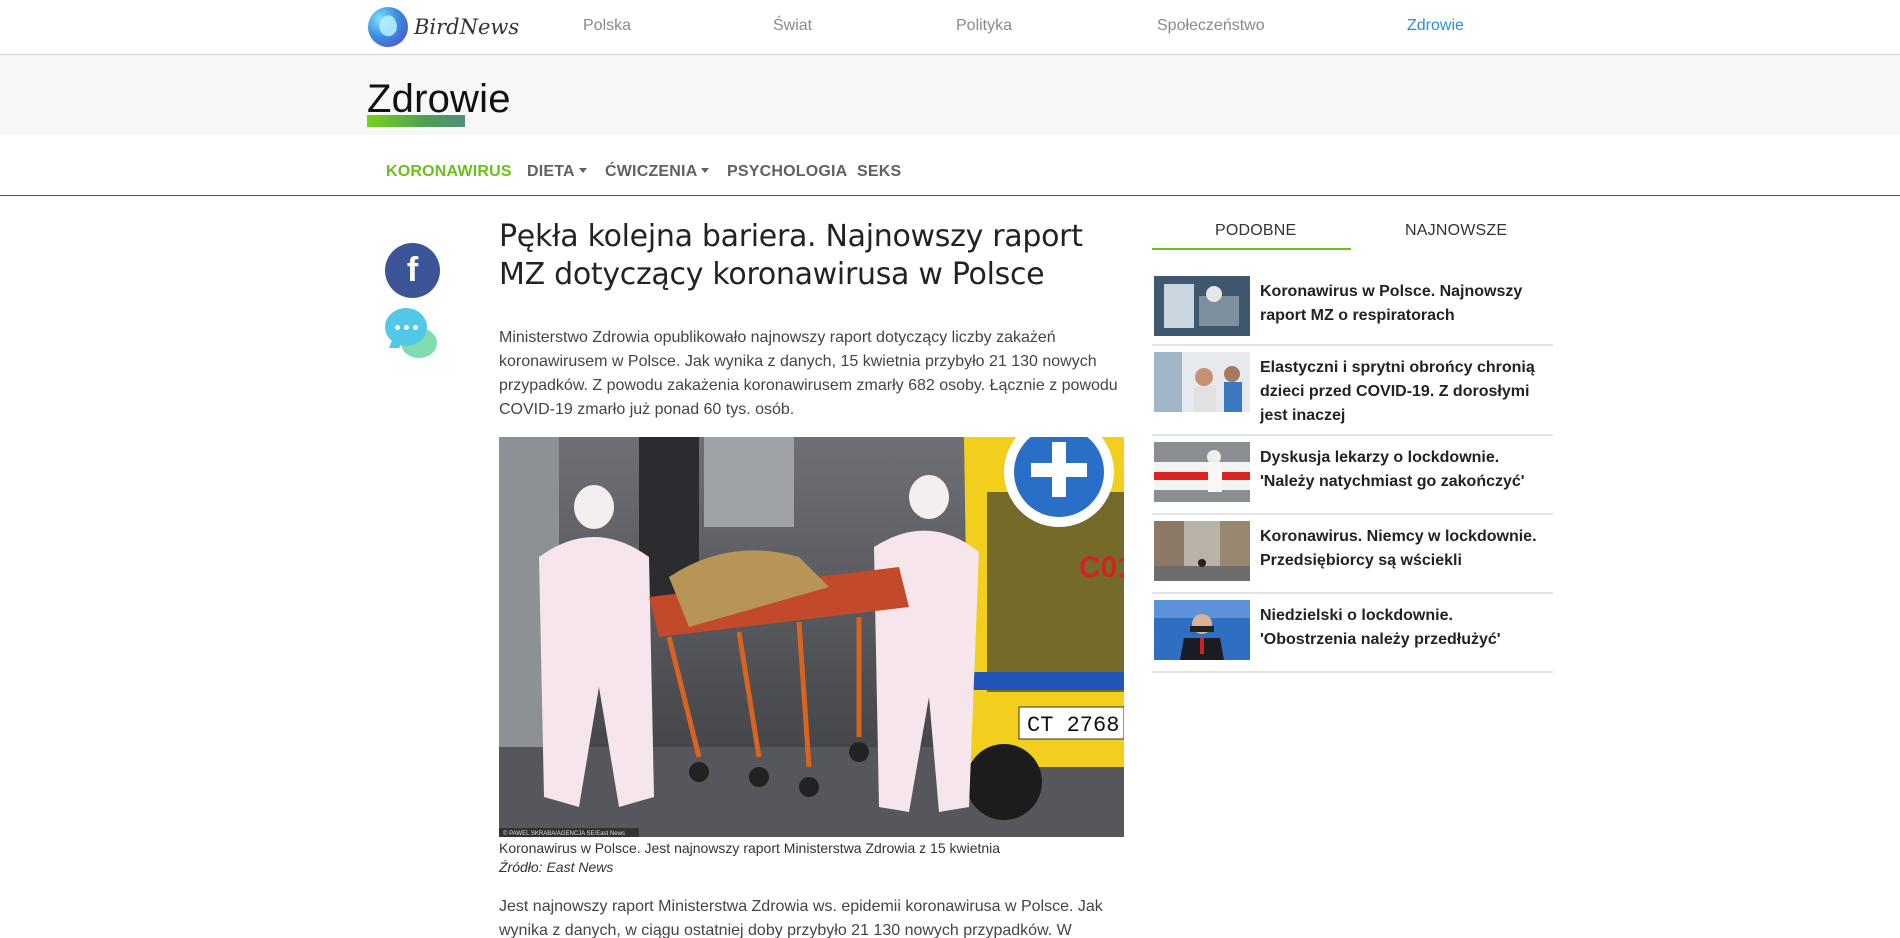  Describe the element at coordinates (1073, 725) in the screenshot. I see `license-plate-text: CT 2768` at that location.